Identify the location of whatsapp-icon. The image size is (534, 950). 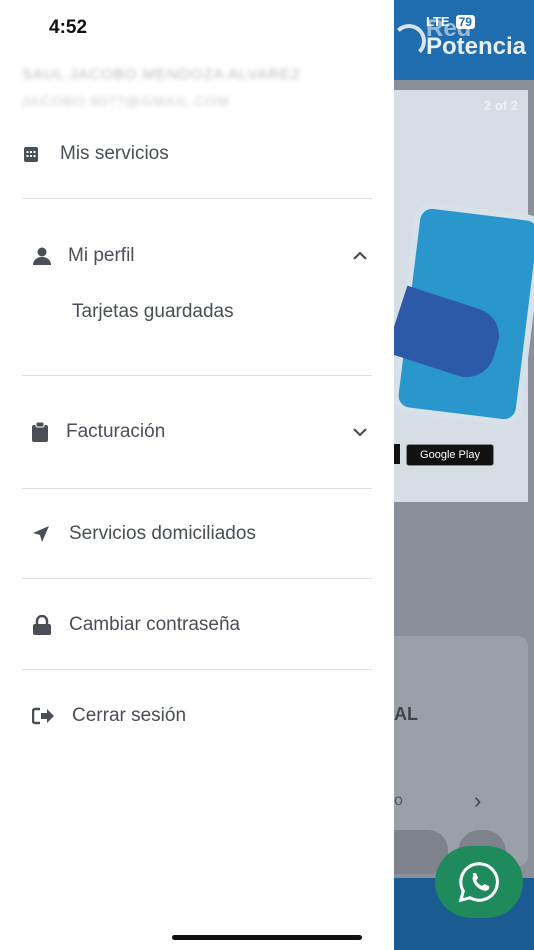
(478, 882).